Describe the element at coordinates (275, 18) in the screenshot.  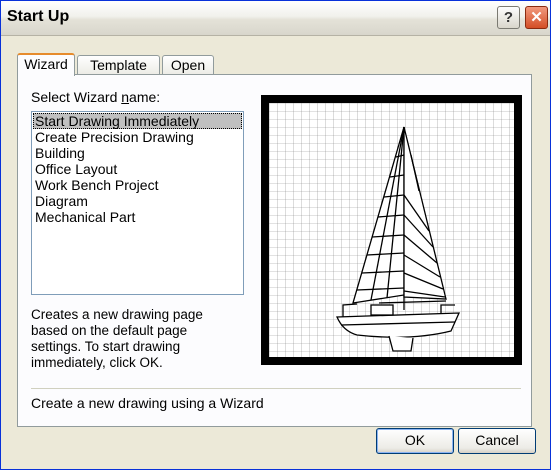
I see `title-bar: Start Up ? ✕` at that location.